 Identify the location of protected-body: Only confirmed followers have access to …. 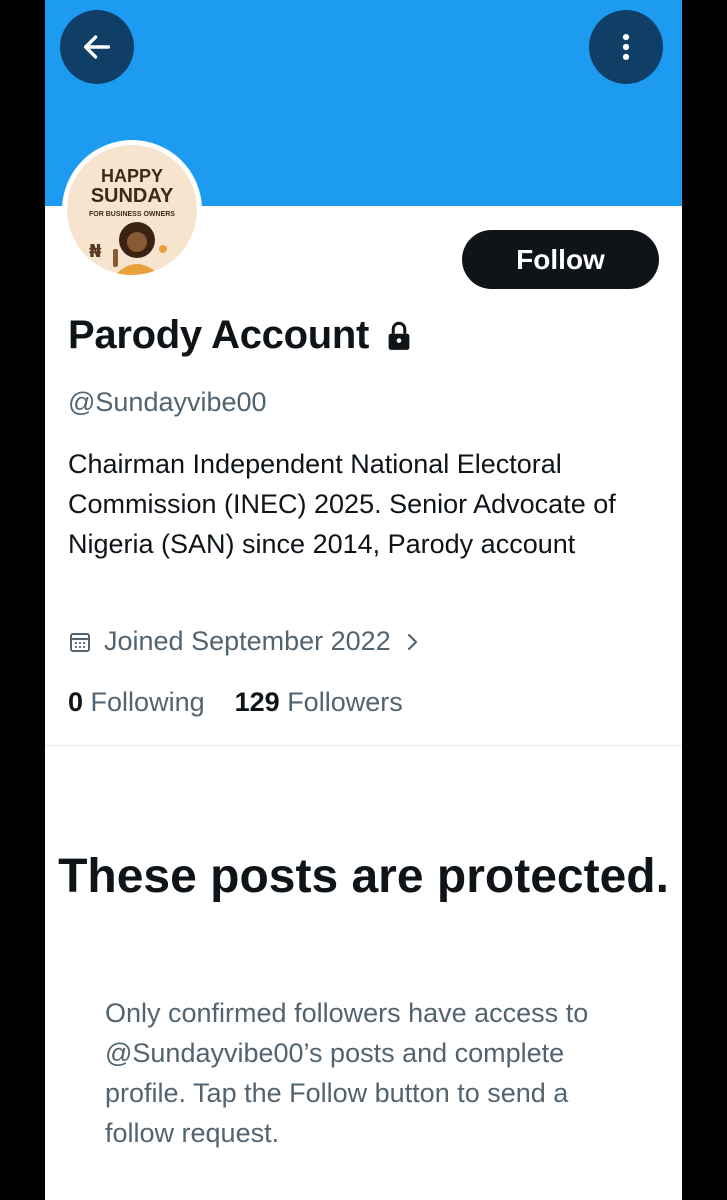
(347, 1073).